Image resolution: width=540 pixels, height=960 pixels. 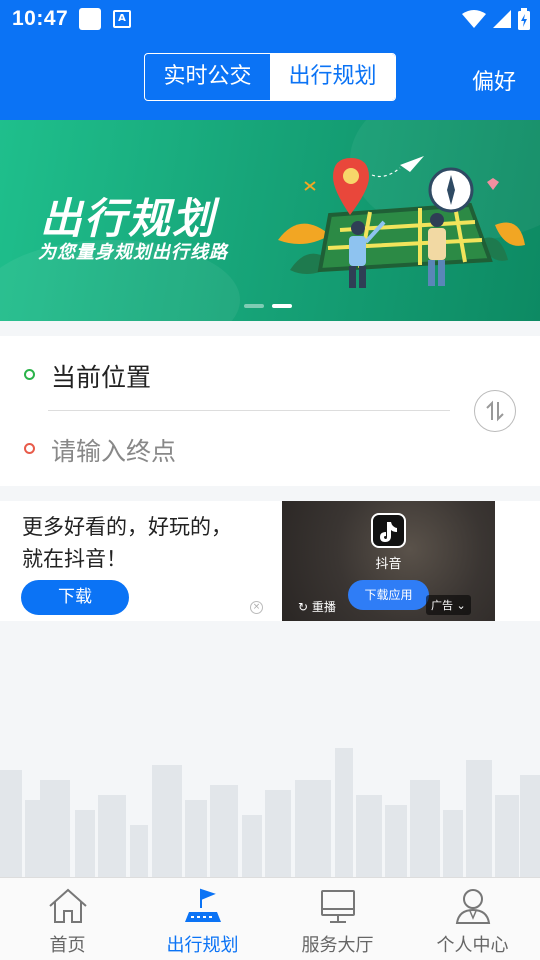 What do you see at coordinates (40, 18) in the screenshot?
I see `status-time: 10:47` at bounding box center [40, 18].